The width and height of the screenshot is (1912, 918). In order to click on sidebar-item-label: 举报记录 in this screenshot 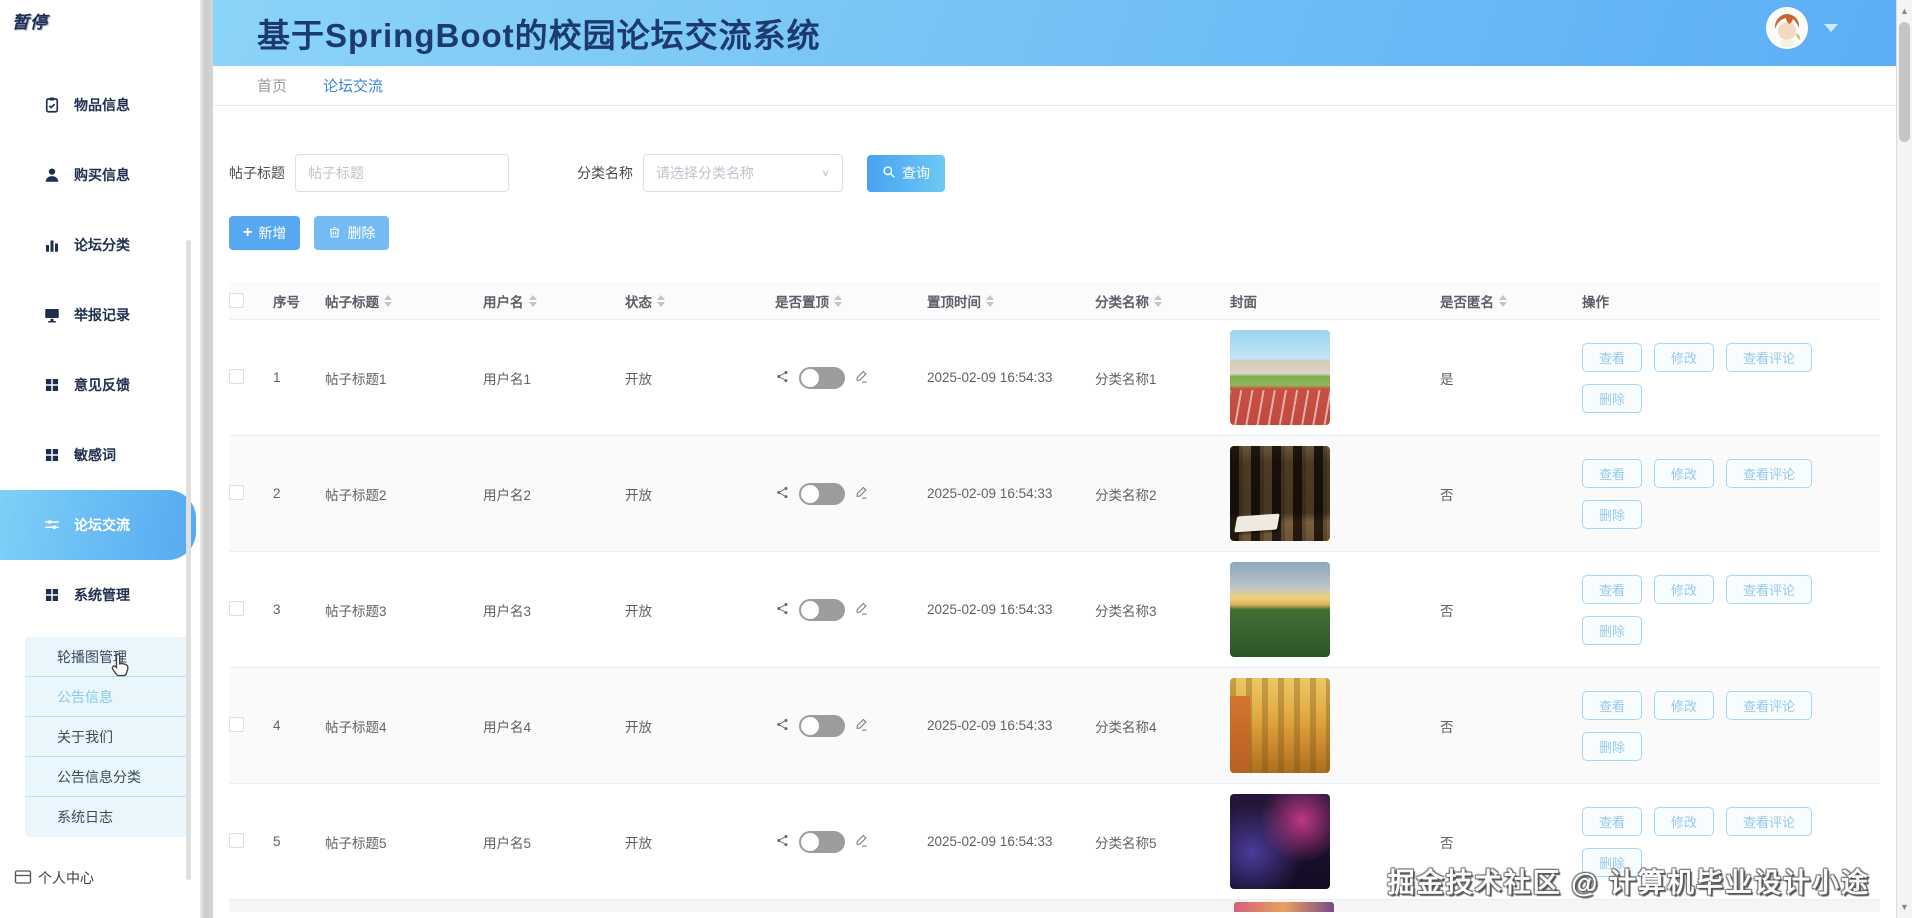, I will do `click(102, 315)`.